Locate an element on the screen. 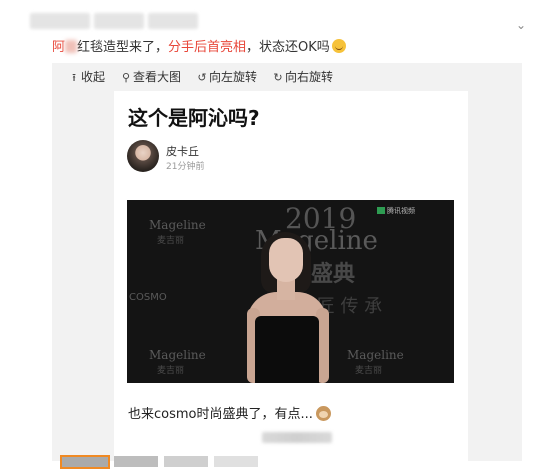  view-large-button: ⚲ 查看大图 is located at coordinates (150, 77).